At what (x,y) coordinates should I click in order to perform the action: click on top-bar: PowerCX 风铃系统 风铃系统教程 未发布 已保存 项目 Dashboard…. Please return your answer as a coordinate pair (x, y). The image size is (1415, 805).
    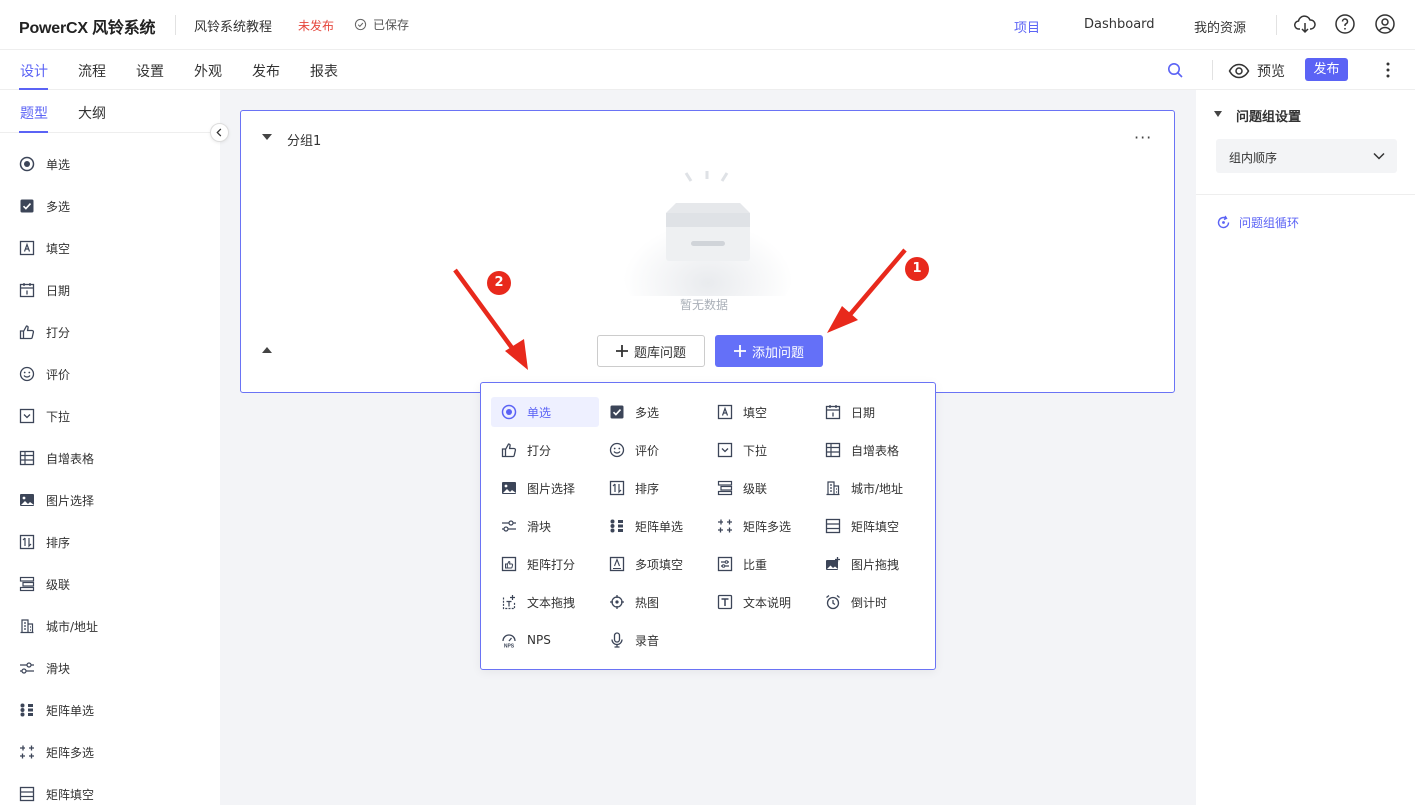
    Looking at the image, I should click on (707, 25).